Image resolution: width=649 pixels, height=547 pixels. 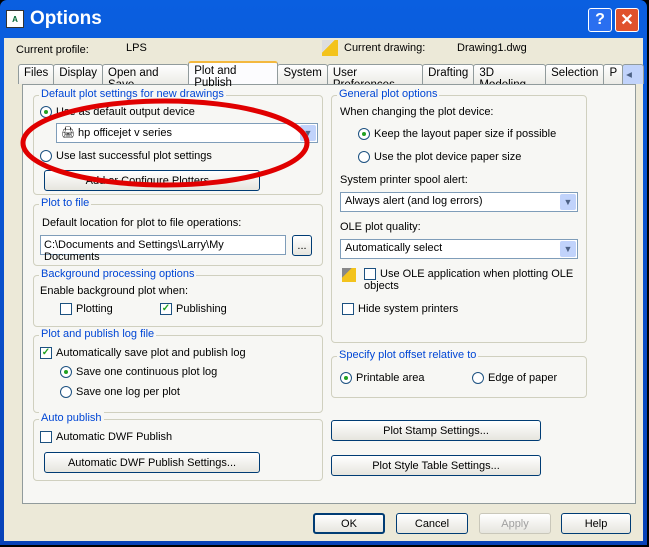 What do you see at coordinates (233, 75) in the screenshot?
I see `tab-plot-and-publish: Plot and Publish` at bounding box center [233, 75].